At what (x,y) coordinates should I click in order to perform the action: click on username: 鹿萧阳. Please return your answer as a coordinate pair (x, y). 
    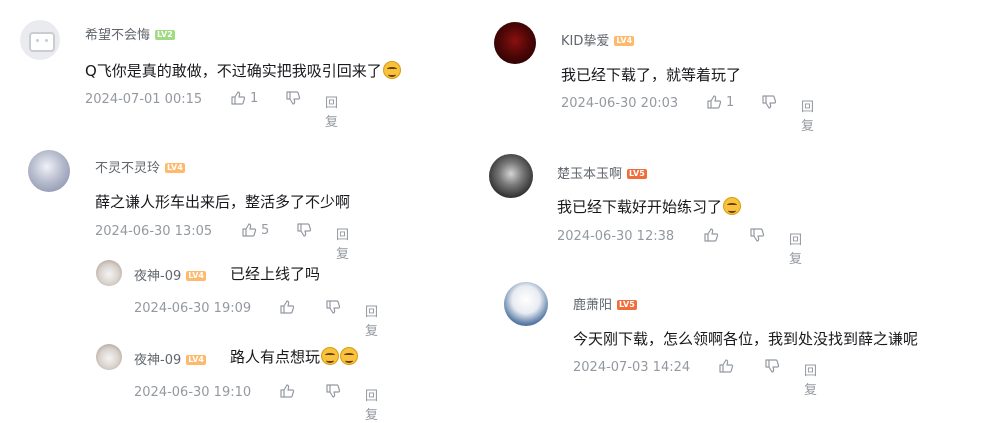
    Looking at the image, I should click on (592, 305).